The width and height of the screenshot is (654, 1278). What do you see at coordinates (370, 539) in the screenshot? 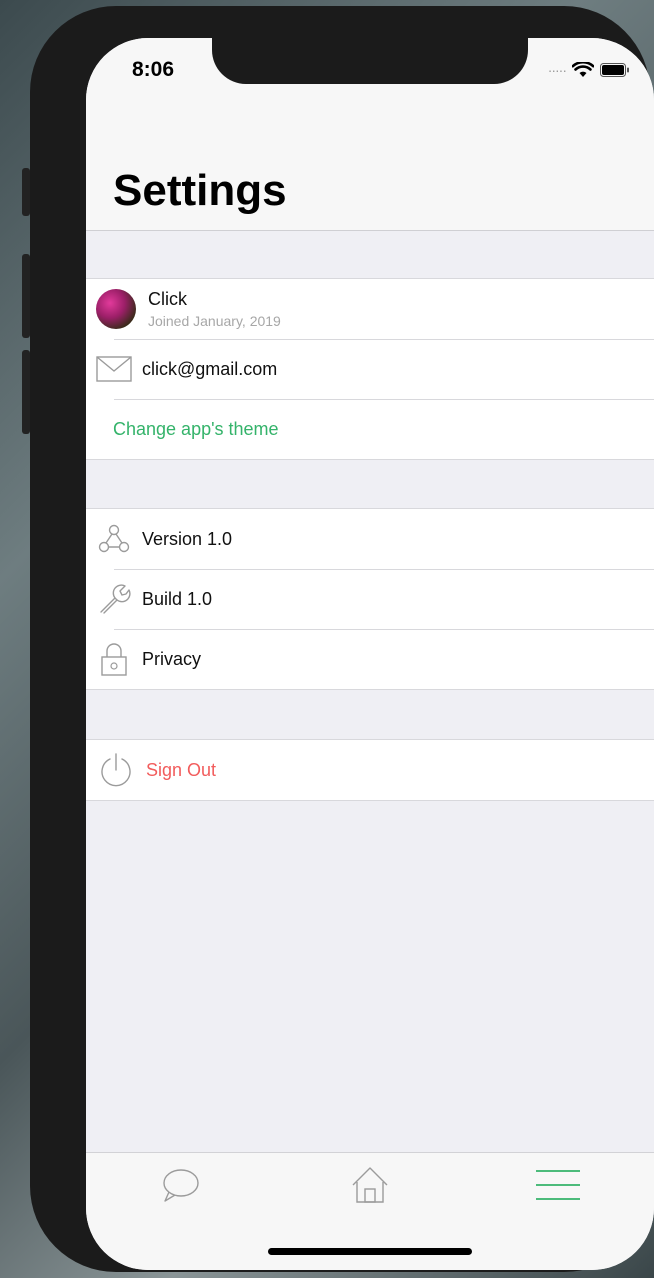
I see `version-row: Version 1.0` at bounding box center [370, 539].